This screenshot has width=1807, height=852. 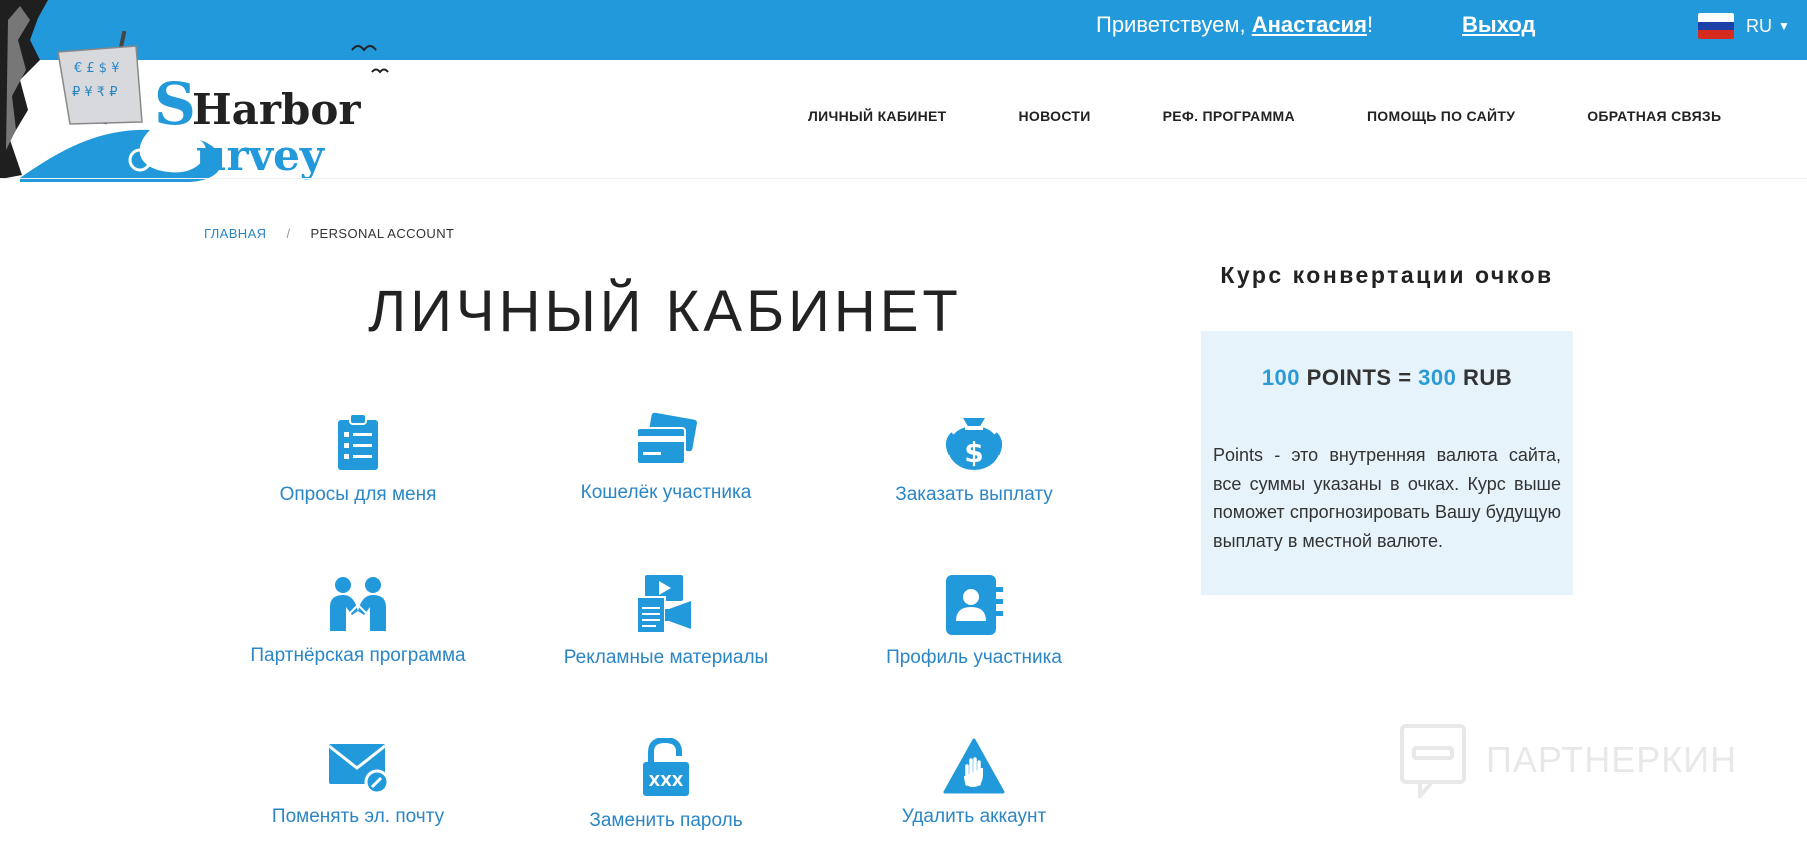 I want to click on breadcrumb-current: PERSONAL ACCOUNT, so click(x=382, y=233).